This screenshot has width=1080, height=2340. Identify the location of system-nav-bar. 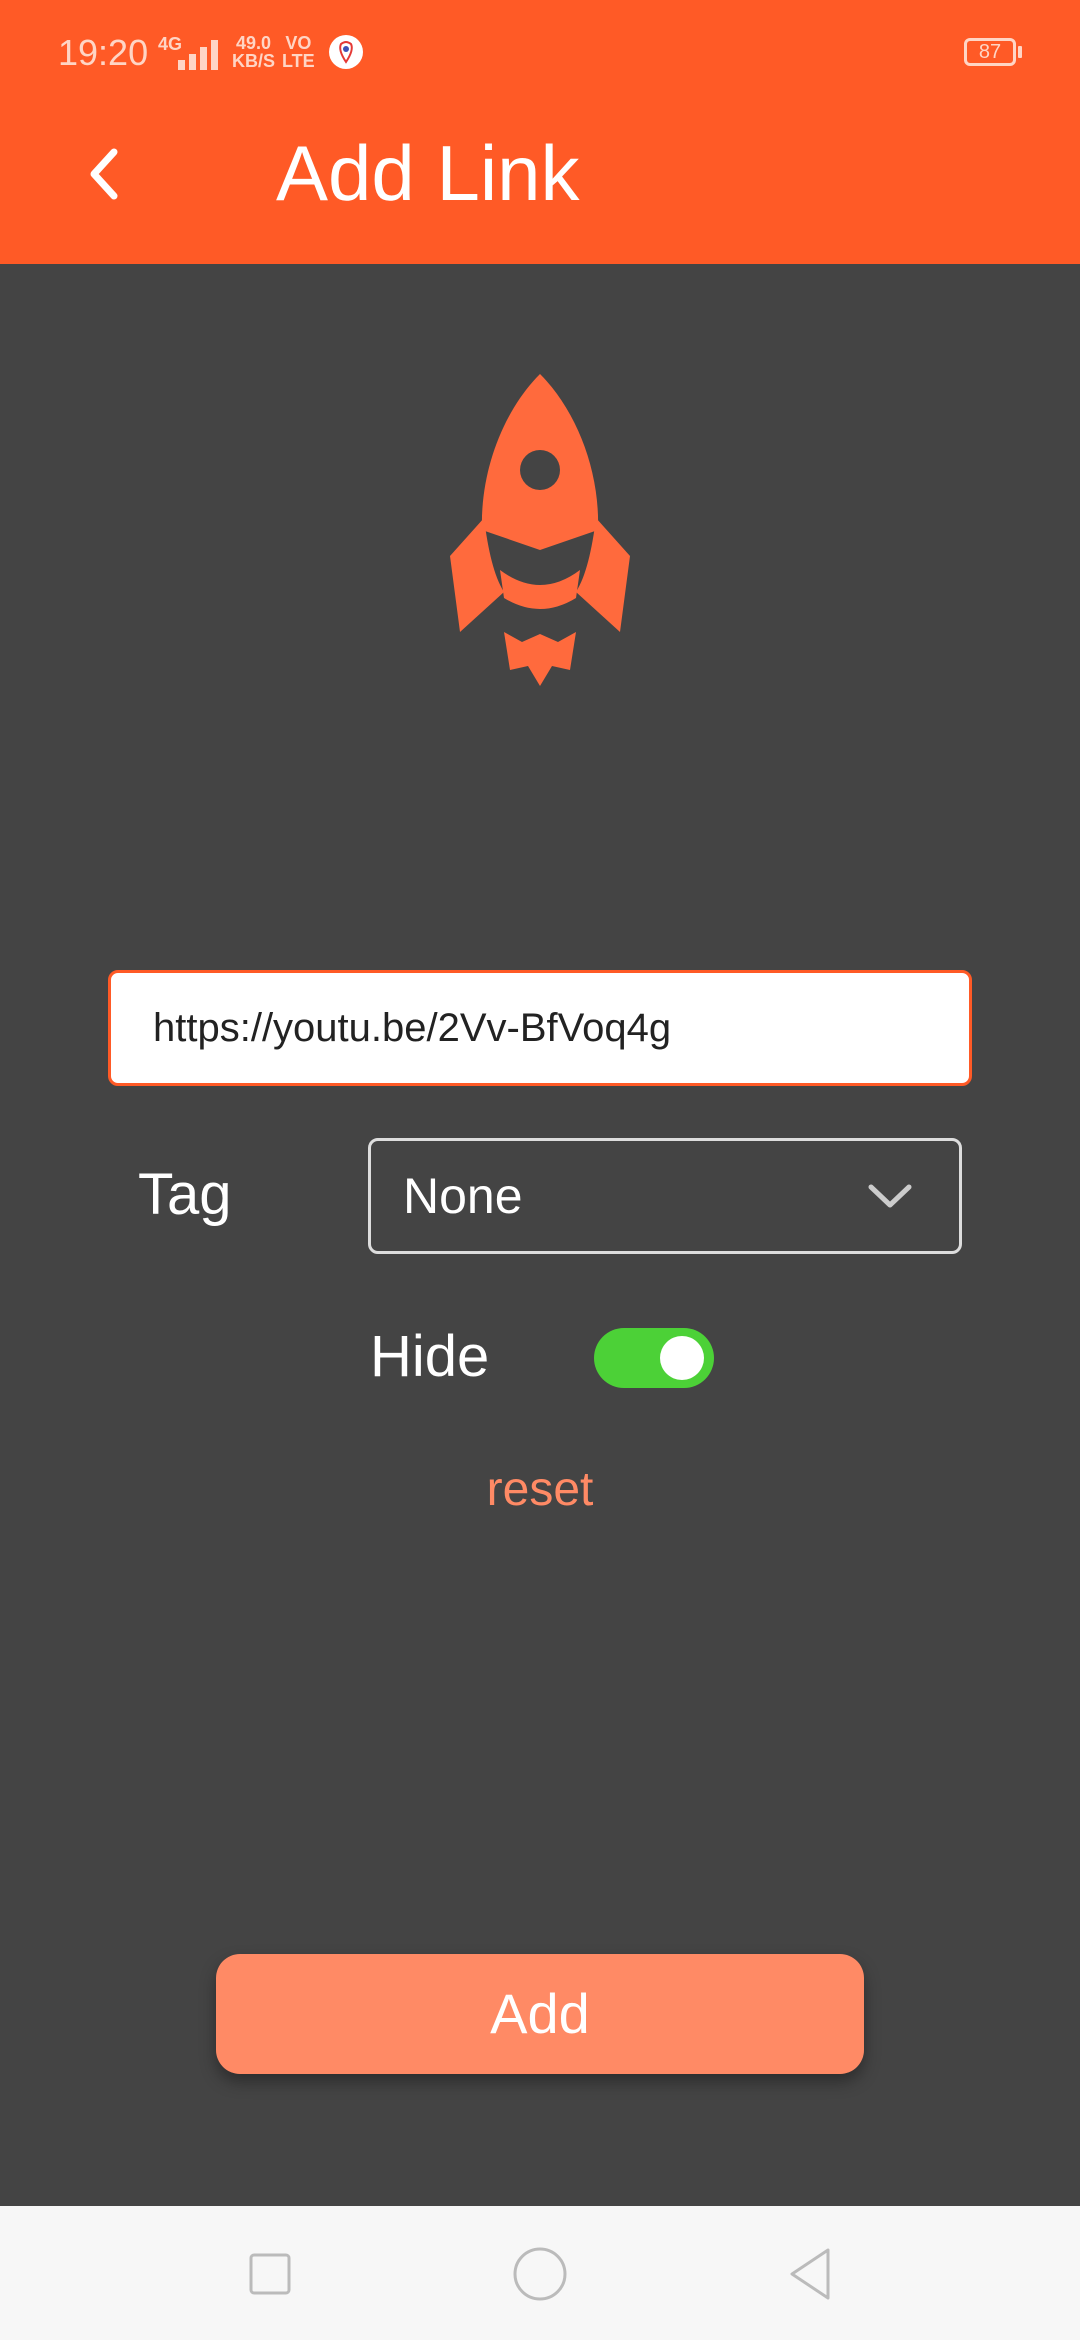
(540, 2273).